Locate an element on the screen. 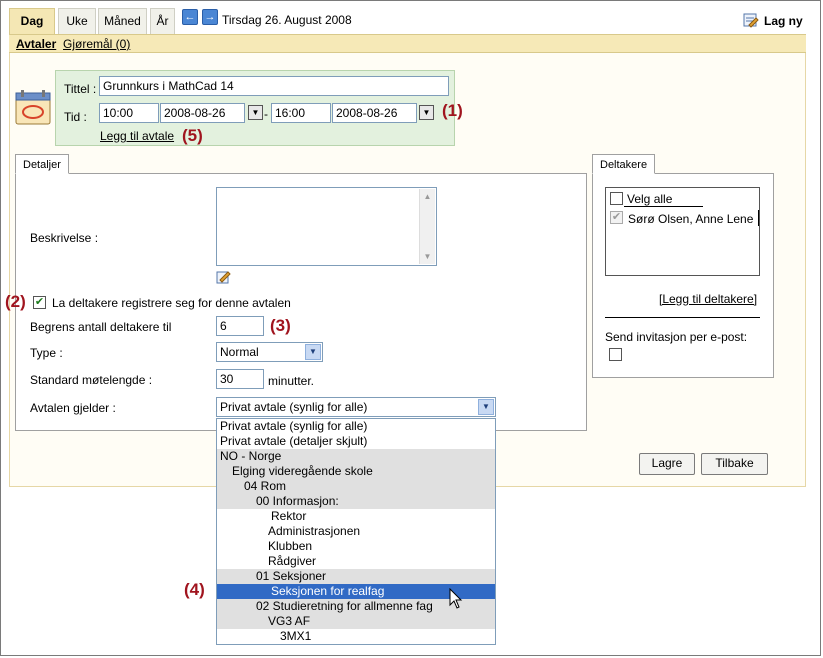 The width and height of the screenshot is (823, 658). tab-maned: Måned is located at coordinates (122, 21).